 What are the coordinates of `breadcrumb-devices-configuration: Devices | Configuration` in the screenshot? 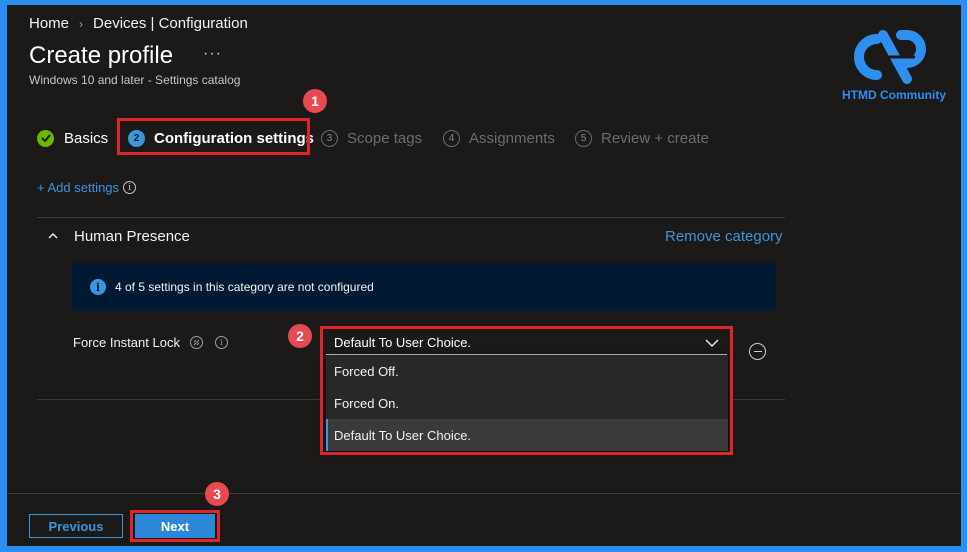 It's located at (170, 23).